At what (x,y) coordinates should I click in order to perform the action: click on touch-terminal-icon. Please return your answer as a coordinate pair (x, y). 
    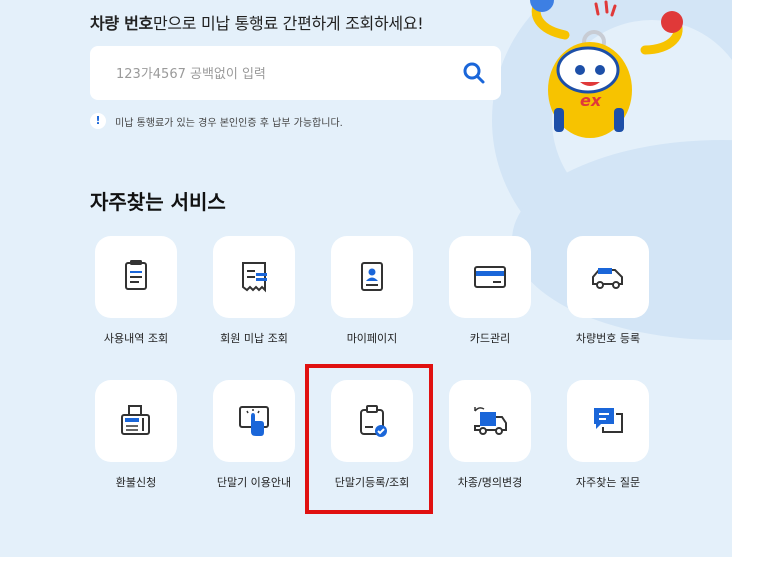
    Looking at the image, I should click on (254, 421).